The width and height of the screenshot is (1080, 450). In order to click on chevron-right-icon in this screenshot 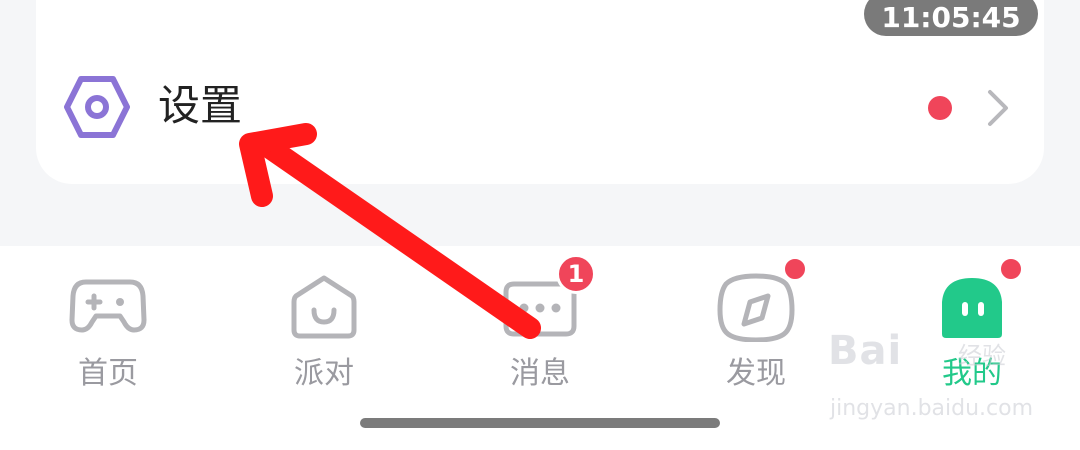, I will do `click(998, 108)`.